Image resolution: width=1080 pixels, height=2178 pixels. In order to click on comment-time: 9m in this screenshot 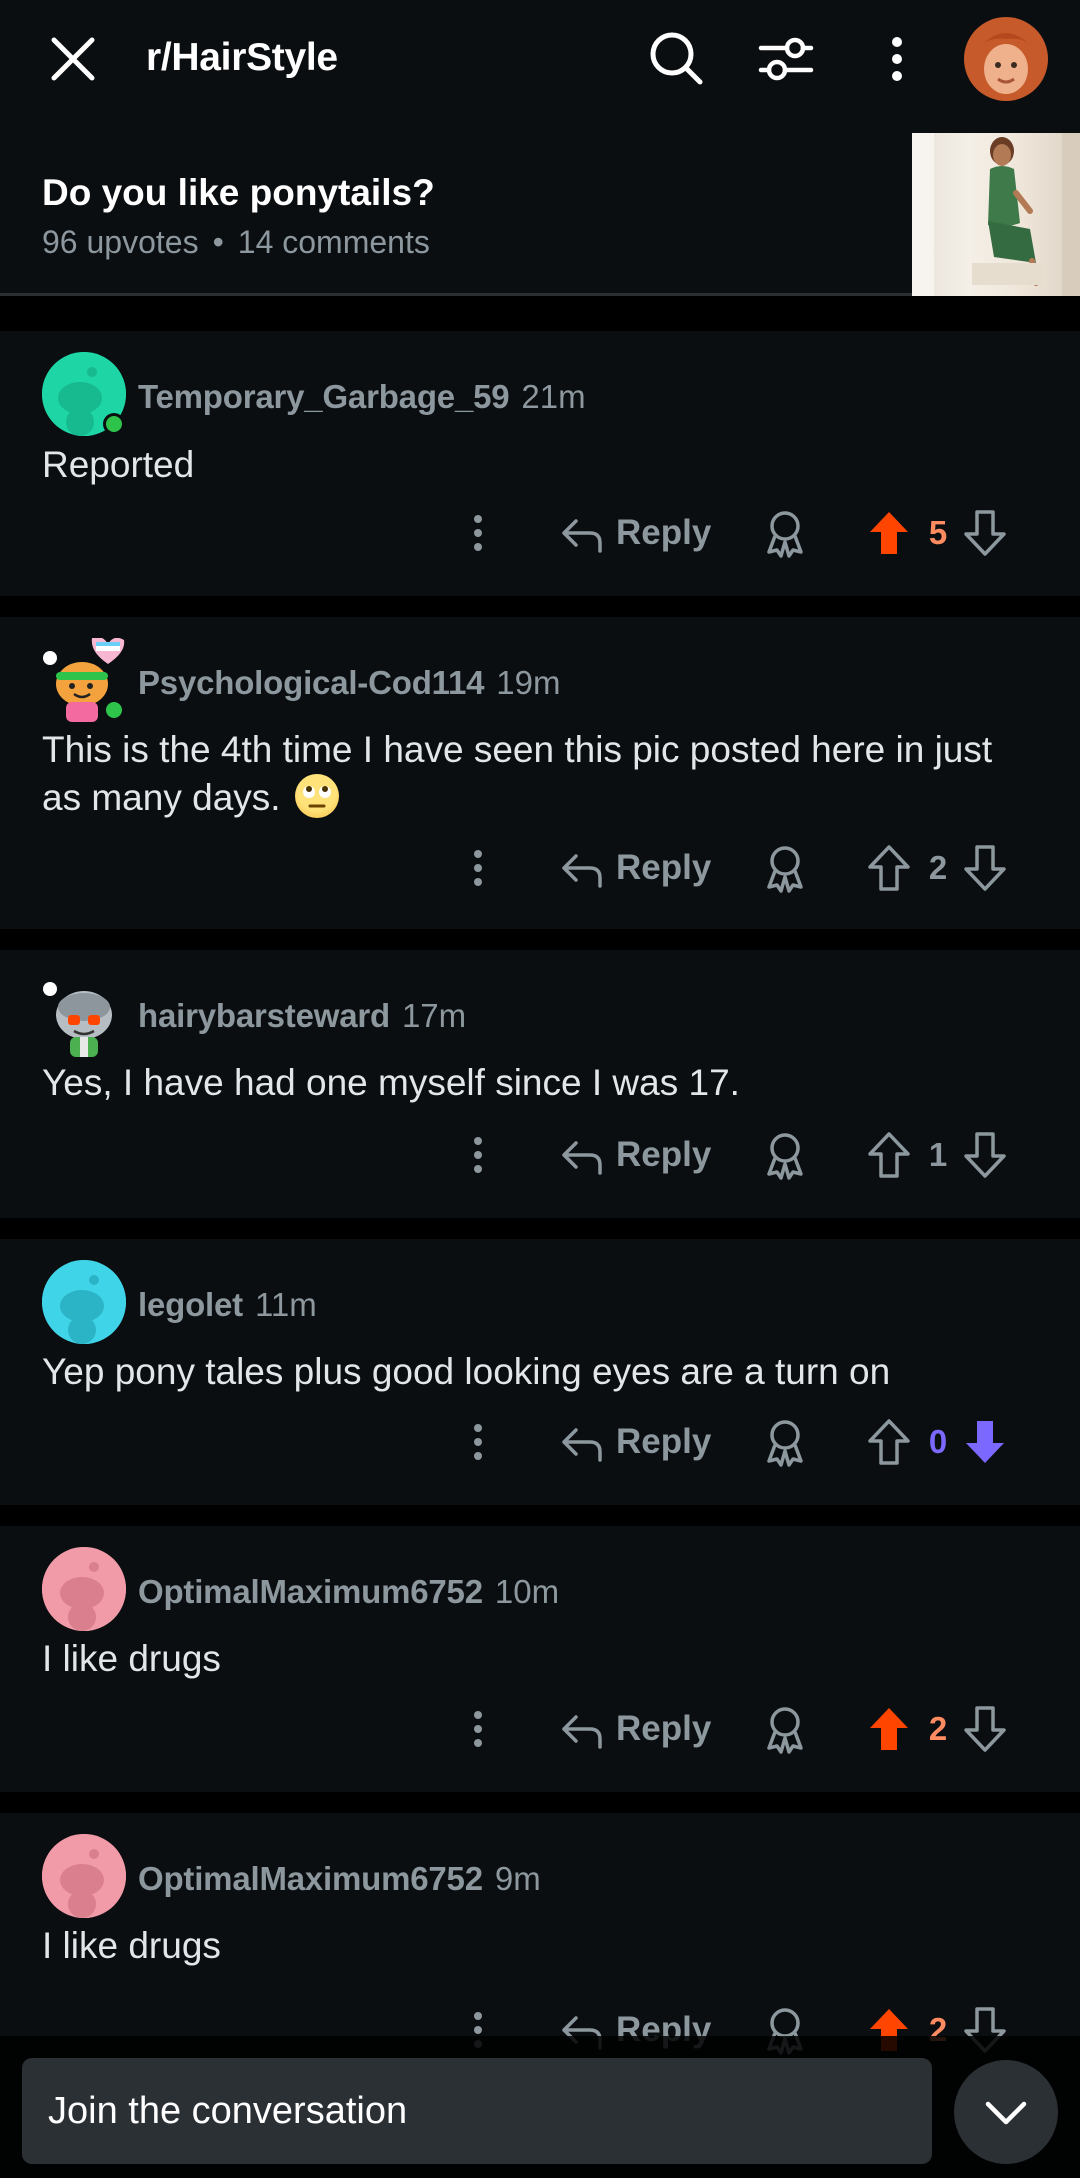, I will do `click(517, 1878)`.